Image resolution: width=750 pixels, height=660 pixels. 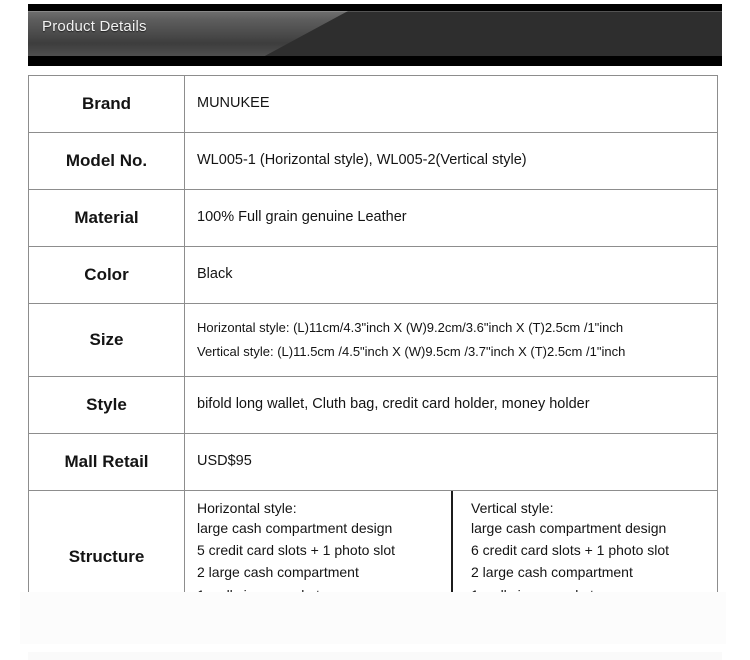 What do you see at coordinates (295, 527) in the screenshot?
I see `structure-h-line-2: large cash compartment design` at bounding box center [295, 527].